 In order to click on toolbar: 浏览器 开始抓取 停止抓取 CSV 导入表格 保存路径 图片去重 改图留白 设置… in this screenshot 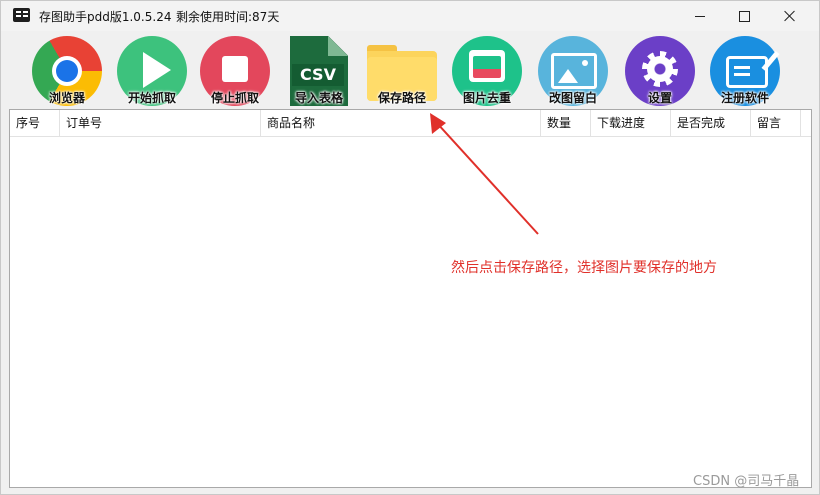, I will do `click(410, 69)`.